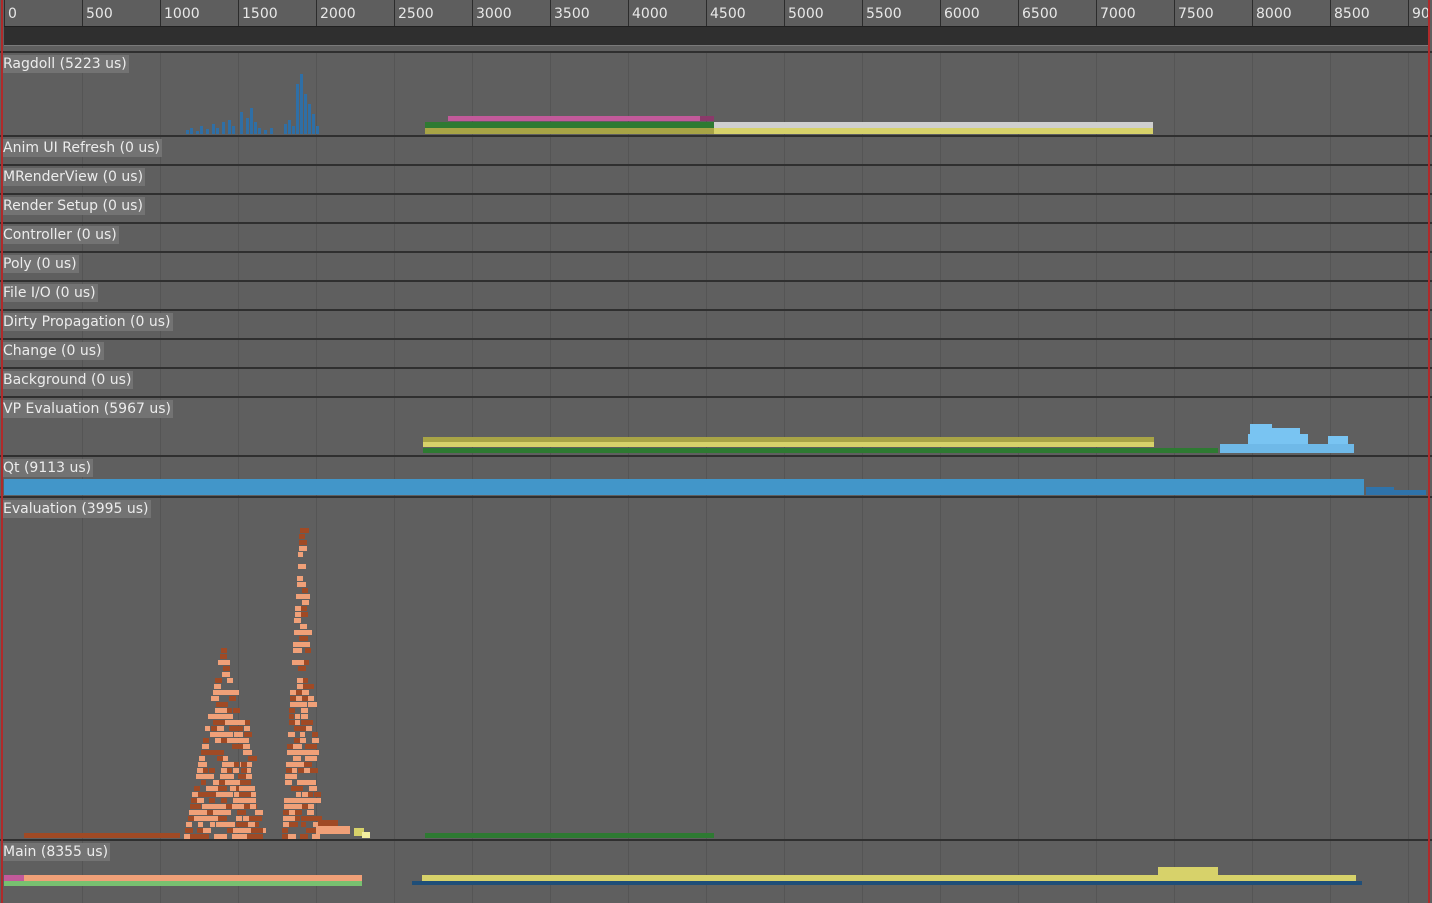 This screenshot has height=903, width=1432. I want to click on track-main: Main (8355 us), so click(716, 871).